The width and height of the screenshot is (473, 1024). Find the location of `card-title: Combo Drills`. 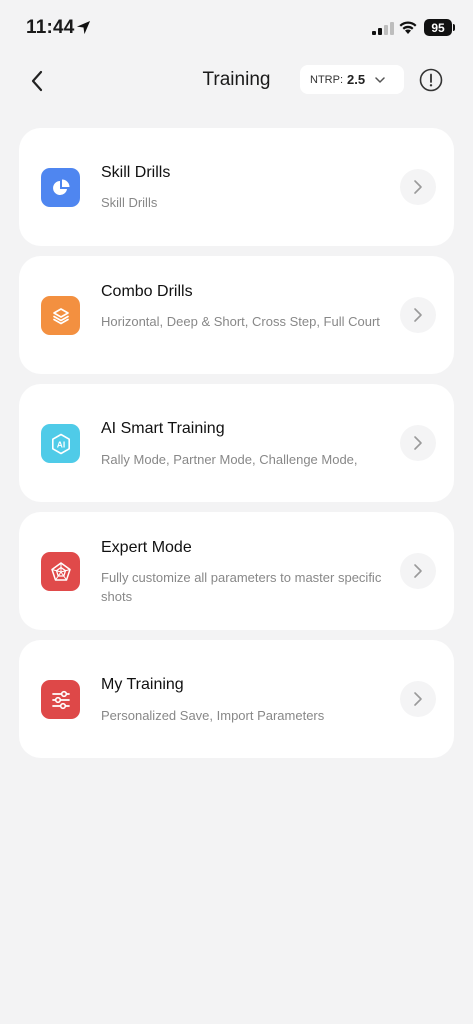

card-title: Combo Drills is located at coordinates (147, 291).